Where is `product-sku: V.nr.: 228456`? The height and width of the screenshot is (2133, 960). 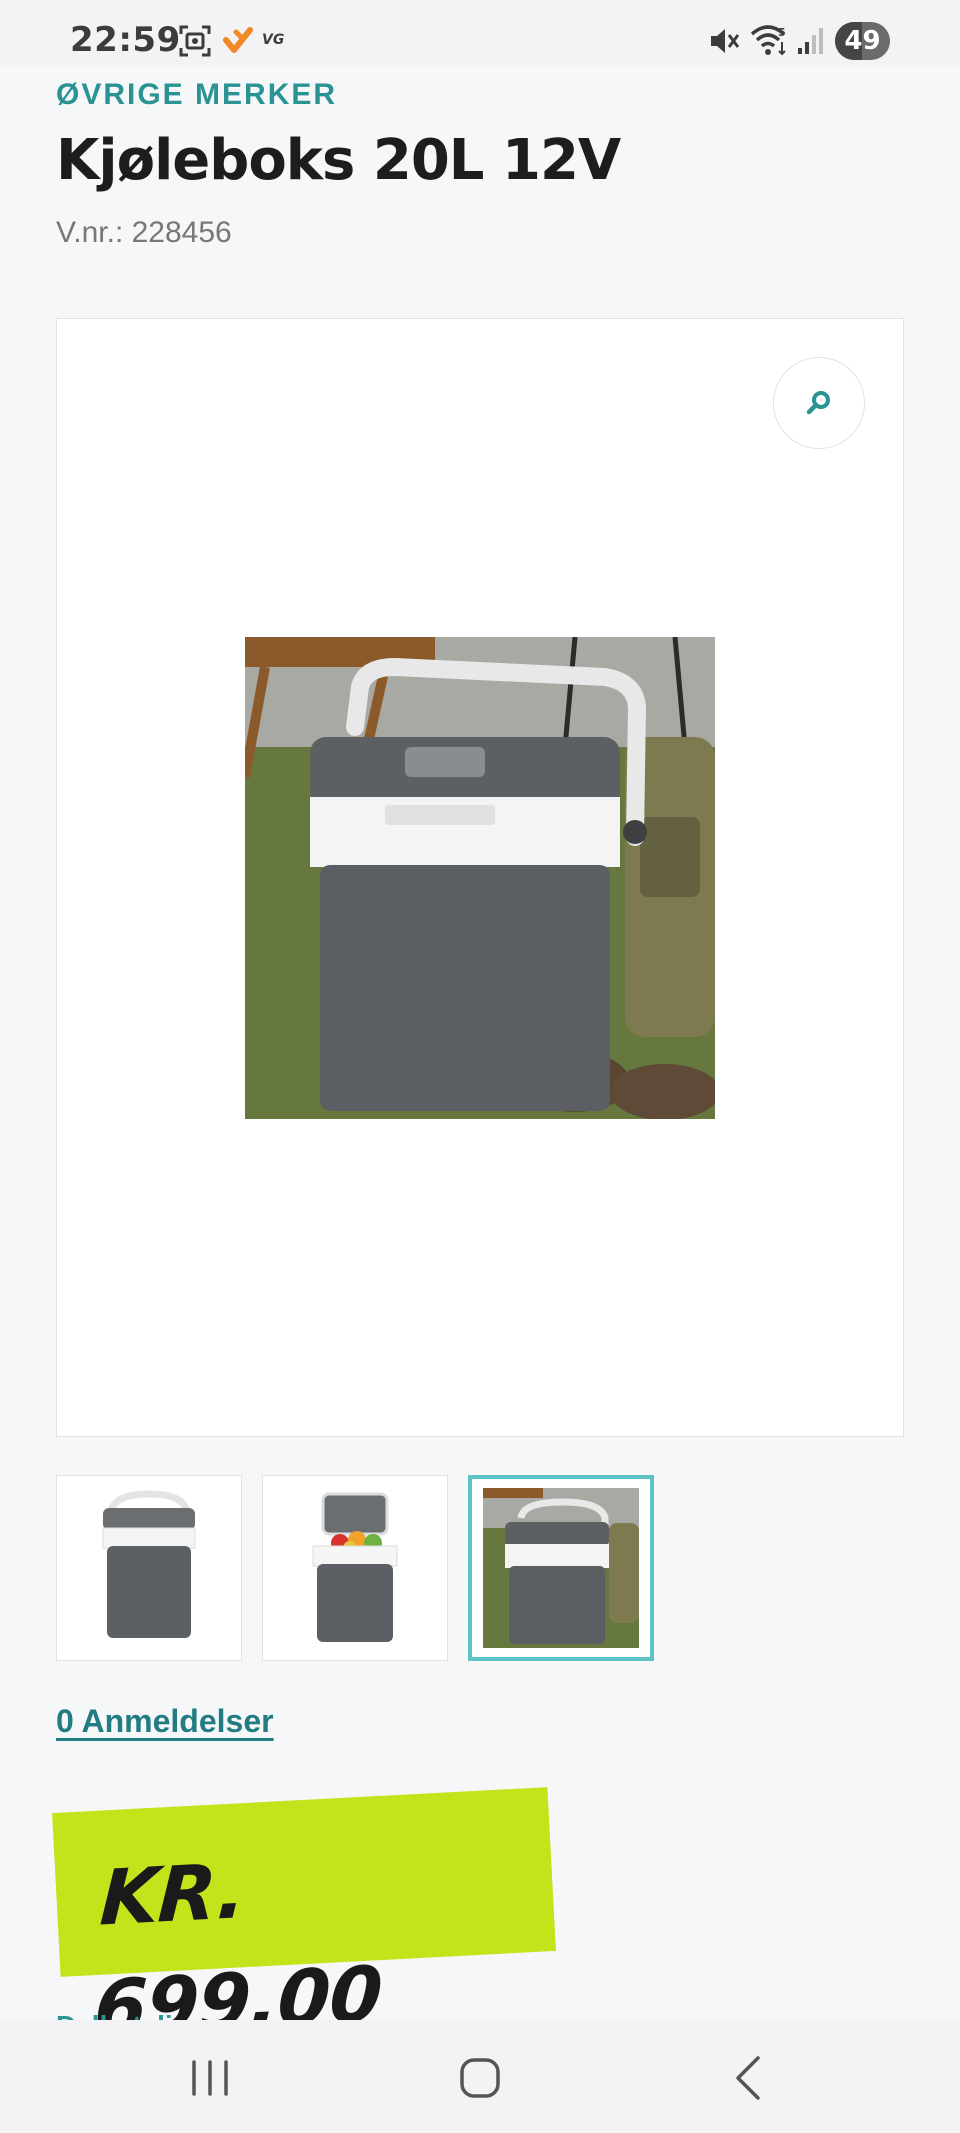
product-sku: V.nr.: 228456 is located at coordinates (144, 232).